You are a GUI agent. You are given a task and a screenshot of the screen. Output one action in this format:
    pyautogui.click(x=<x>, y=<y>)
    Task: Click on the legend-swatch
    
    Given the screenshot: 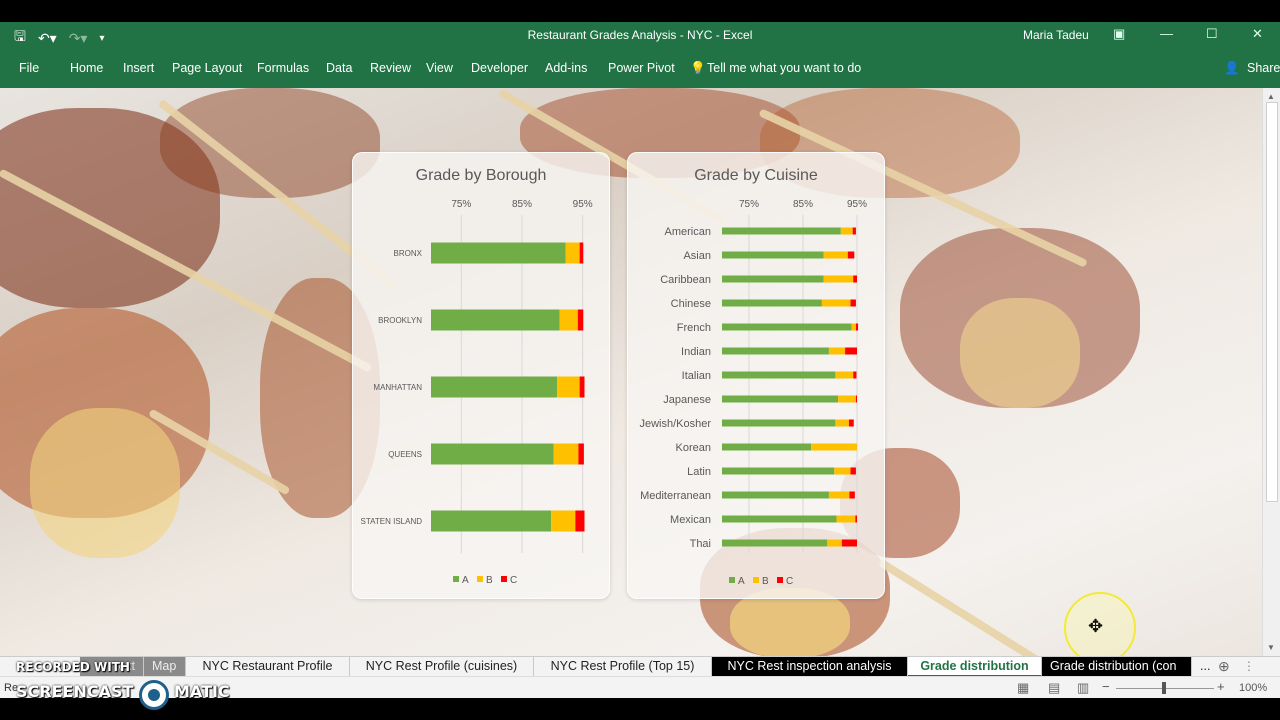 What is the action you would take?
    pyautogui.click(x=780, y=580)
    